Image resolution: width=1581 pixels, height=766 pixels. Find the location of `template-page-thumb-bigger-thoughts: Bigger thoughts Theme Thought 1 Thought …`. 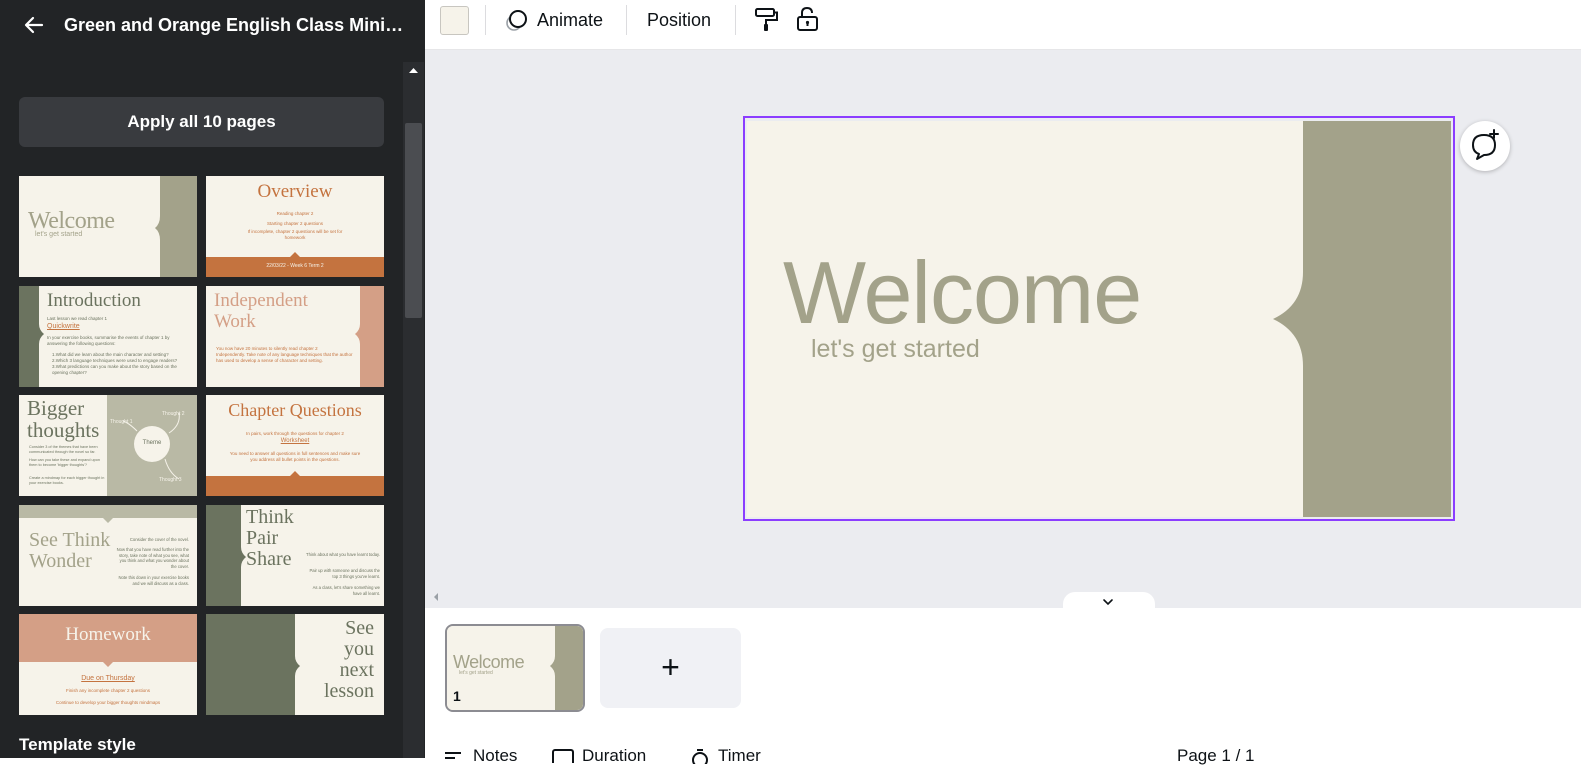

template-page-thumb-bigger-thoughts: Bigger thoughts Theme Thought 1 Thought … is located at coordinates (108, 445).